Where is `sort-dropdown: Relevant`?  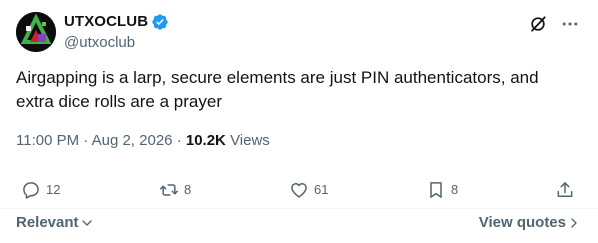 sort-dropdown: Relevant is located at coordinates (54, 223).